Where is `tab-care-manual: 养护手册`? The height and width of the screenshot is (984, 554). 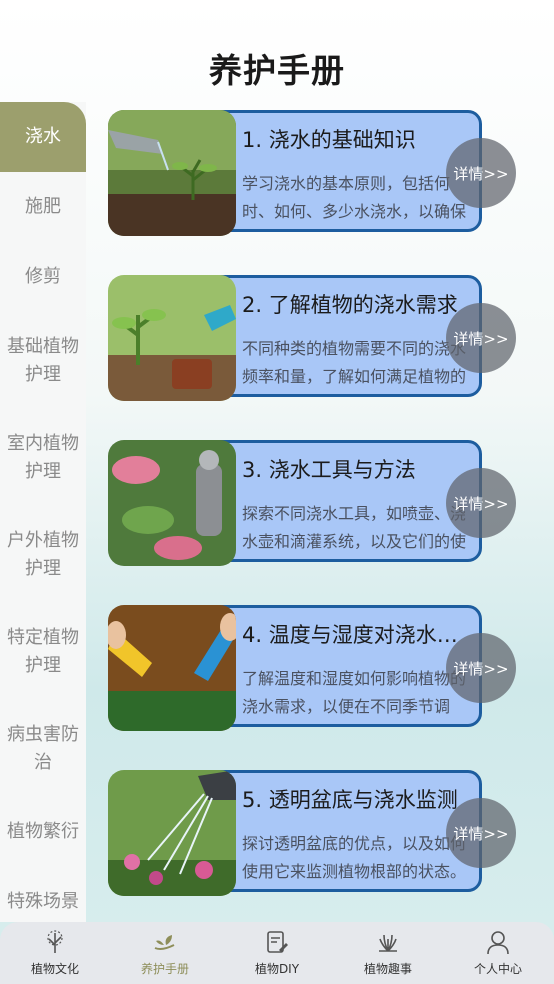 tab-care-manual: 养护手册 is located at coordinates (165, 952).